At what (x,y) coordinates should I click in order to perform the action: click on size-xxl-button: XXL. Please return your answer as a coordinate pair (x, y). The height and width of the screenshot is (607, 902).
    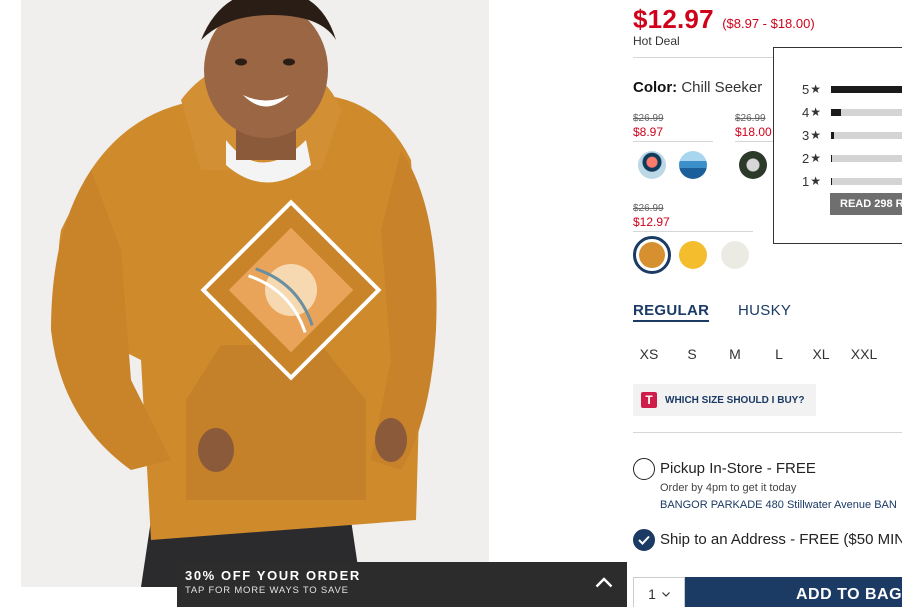
    Looking at the image, I should click on (864, 354).